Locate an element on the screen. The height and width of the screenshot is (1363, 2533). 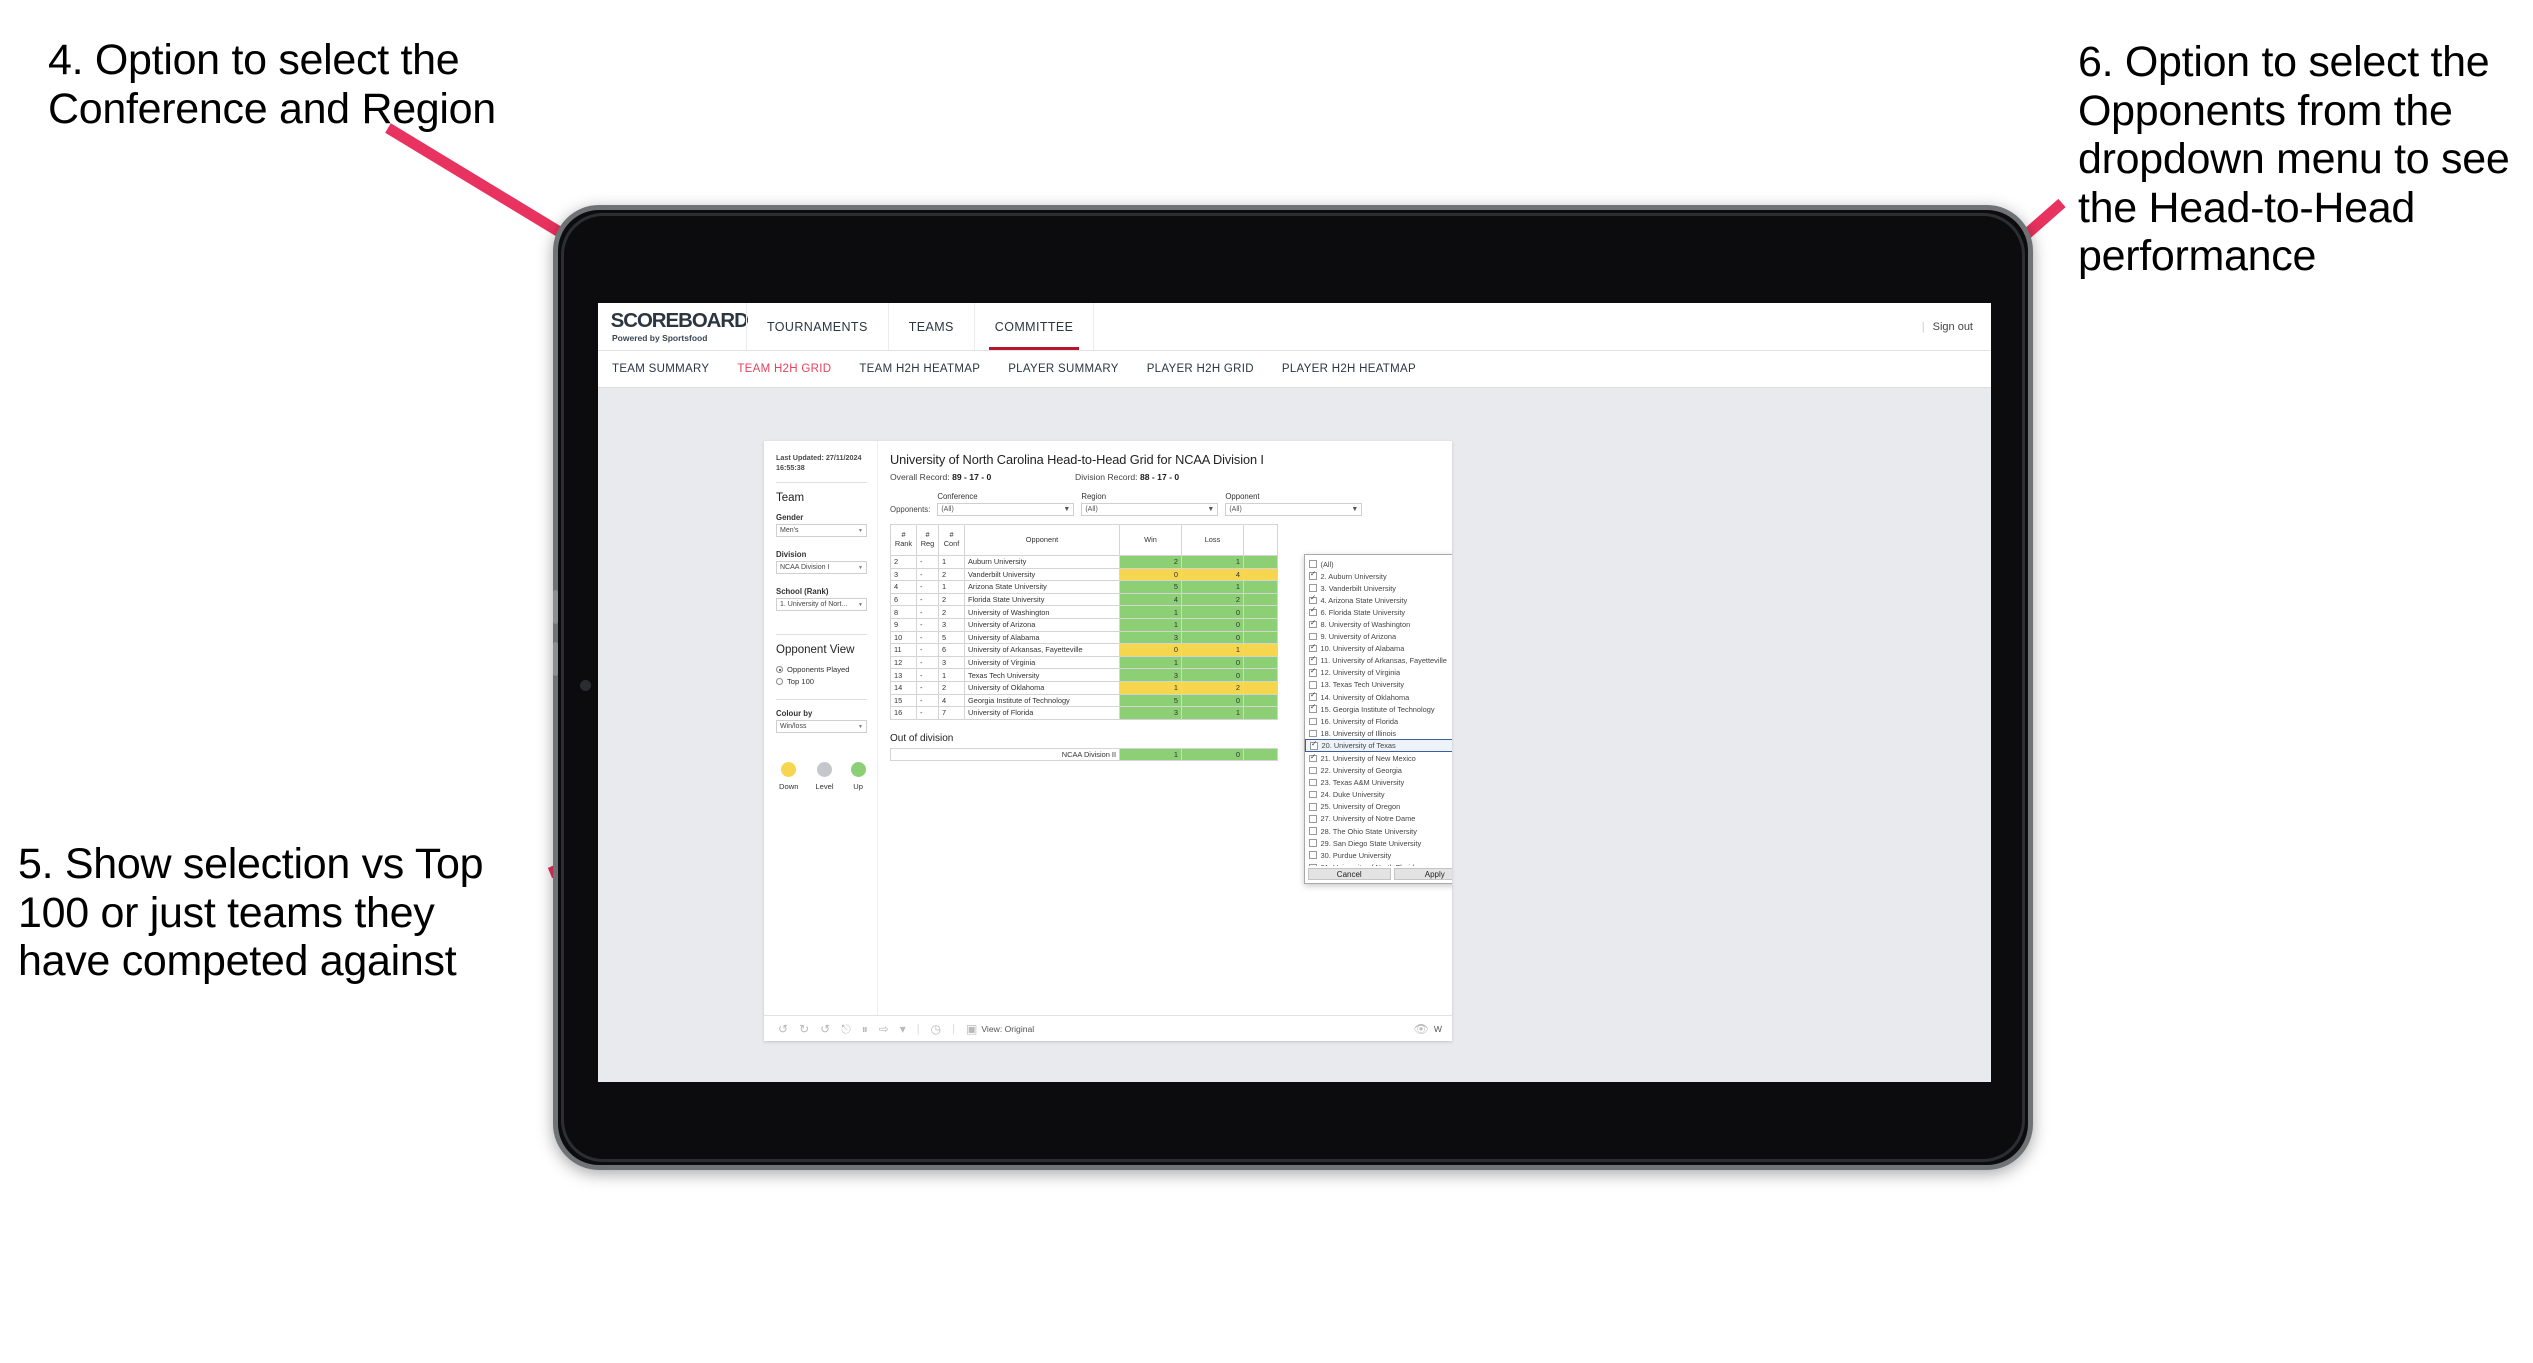
opponent-option: 10. University of Alabama is located at coordinates (1378, 649).